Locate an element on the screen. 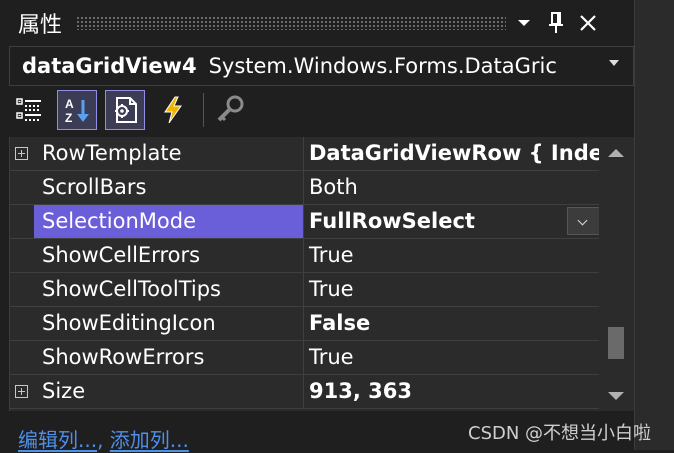  property-name: SelectionMode is located at coordinates (168, 221).